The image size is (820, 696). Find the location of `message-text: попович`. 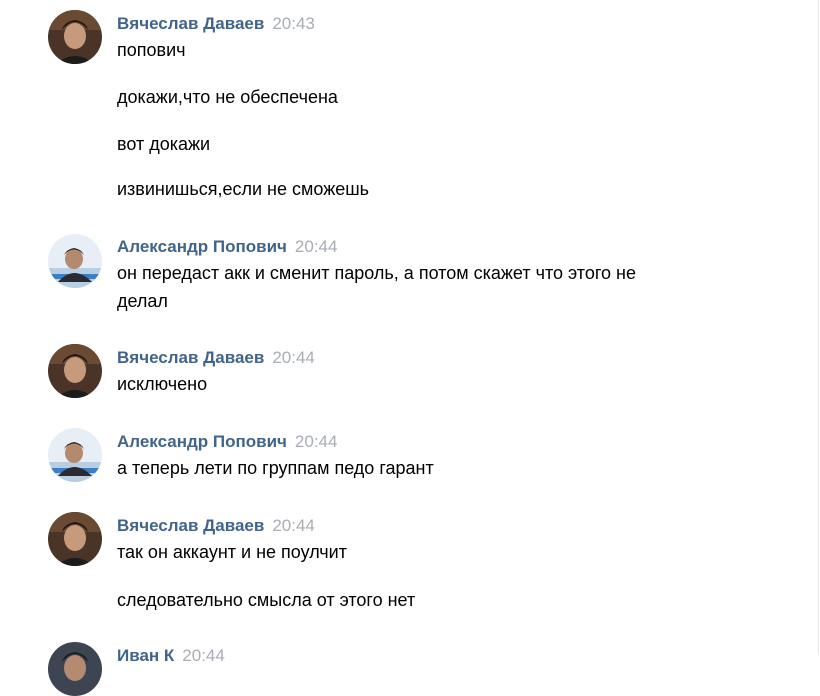

message-text: попович is located at coordinates (151, 50).